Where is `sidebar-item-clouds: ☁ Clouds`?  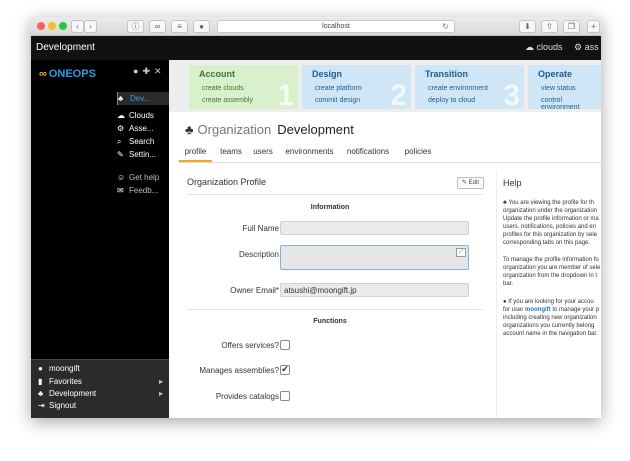 sidebar-item-clouds: ☁ Clouds is located at coordinates (143, 115).